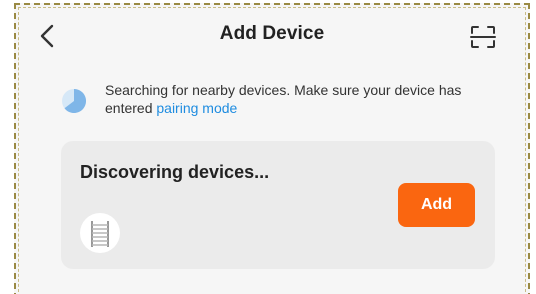  I want to click on scan-button, so click(483, 37).